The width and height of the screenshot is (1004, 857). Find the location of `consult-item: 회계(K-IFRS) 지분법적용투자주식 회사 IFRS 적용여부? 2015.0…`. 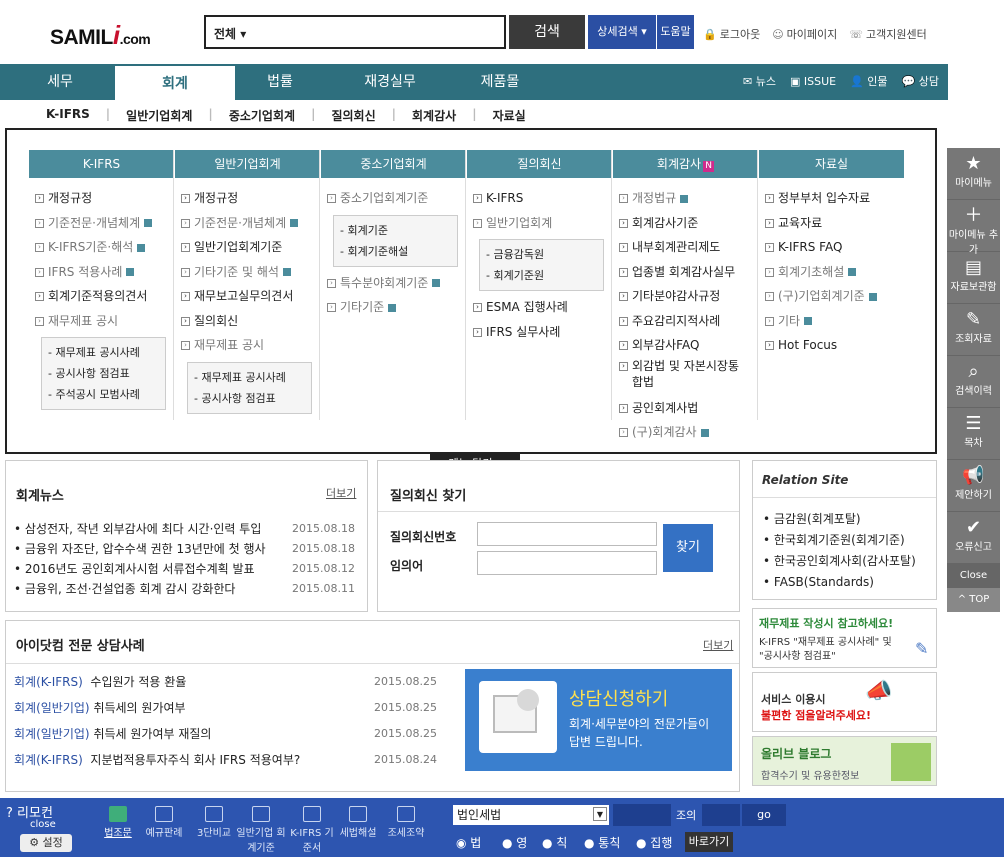

consult-item: 회계(K-IFRS) 지분법적용투자주식 회사 IFRS 적용여부? 2015.0… is located at coordinates (239, 760).